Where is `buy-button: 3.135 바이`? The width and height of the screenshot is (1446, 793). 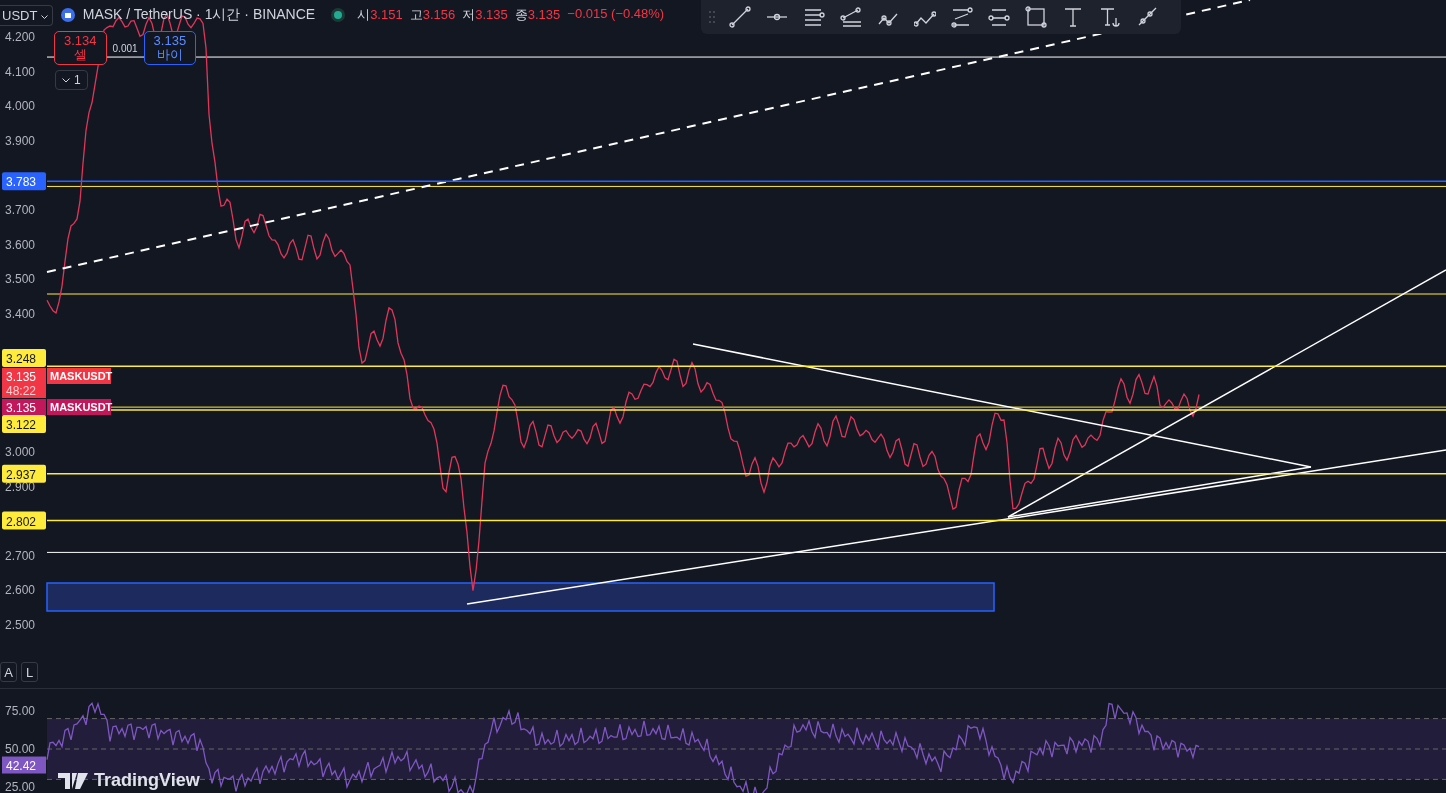 buy-button: 3.135 바이 is located at coordinates (170, 48).